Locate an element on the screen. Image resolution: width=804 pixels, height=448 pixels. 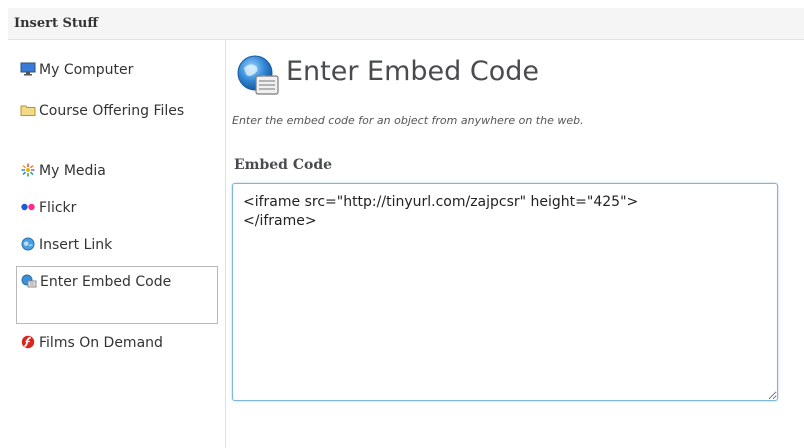
dialog-header: Insert Stuff is located at coordinates (406, 24).